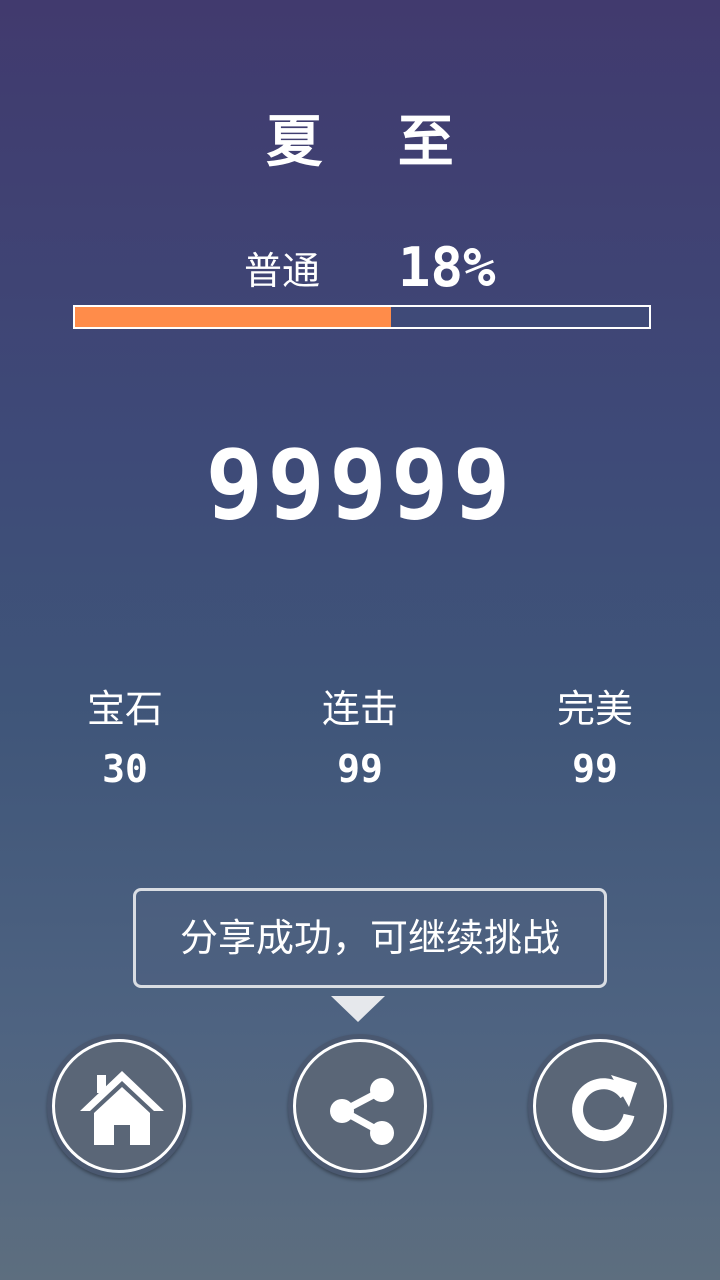  Describe the element at coordinates (595, 769) in the screenshot. I see `stat-perfect-value: 99` at that location.